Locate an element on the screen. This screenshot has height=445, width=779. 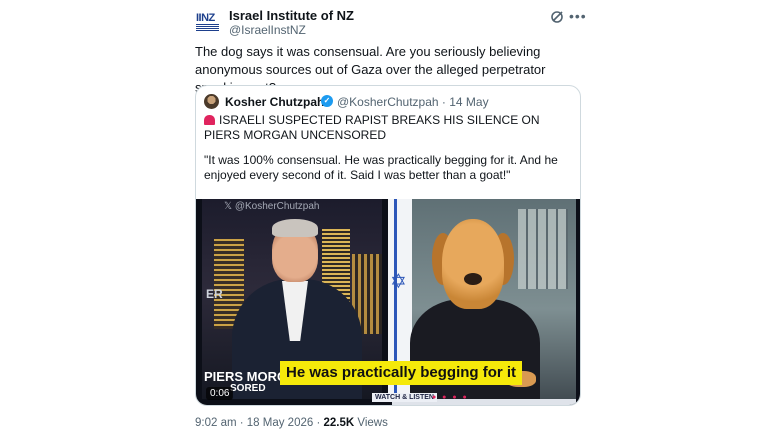
grok-icon is located at coordinates (557, 17).